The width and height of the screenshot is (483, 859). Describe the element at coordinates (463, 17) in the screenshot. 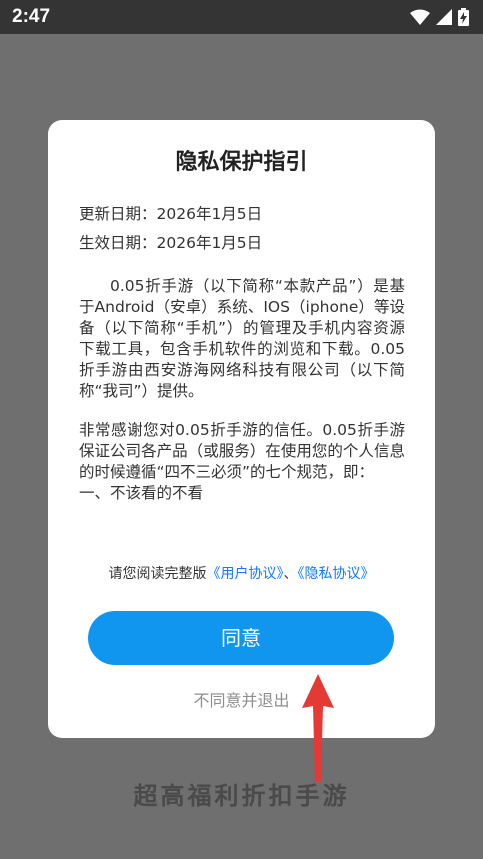

I see `battery-charging-icon` at that location.